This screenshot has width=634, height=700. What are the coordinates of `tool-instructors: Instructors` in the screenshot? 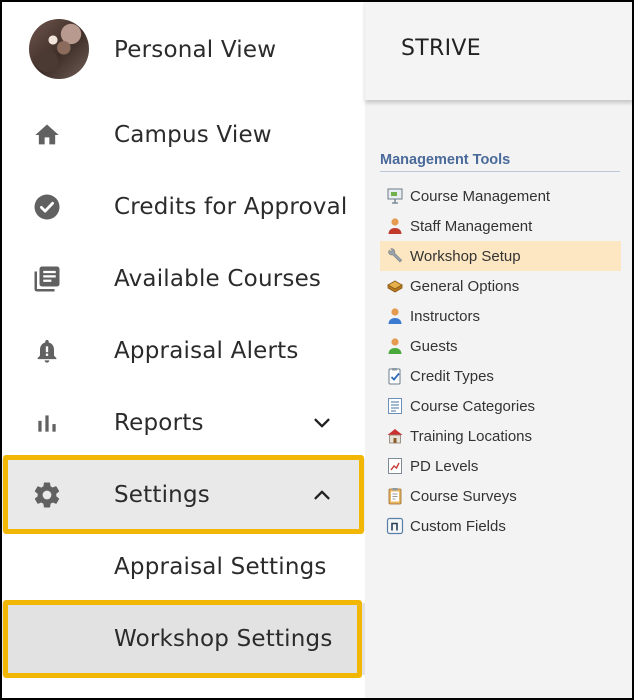 It's located at (500, 316).